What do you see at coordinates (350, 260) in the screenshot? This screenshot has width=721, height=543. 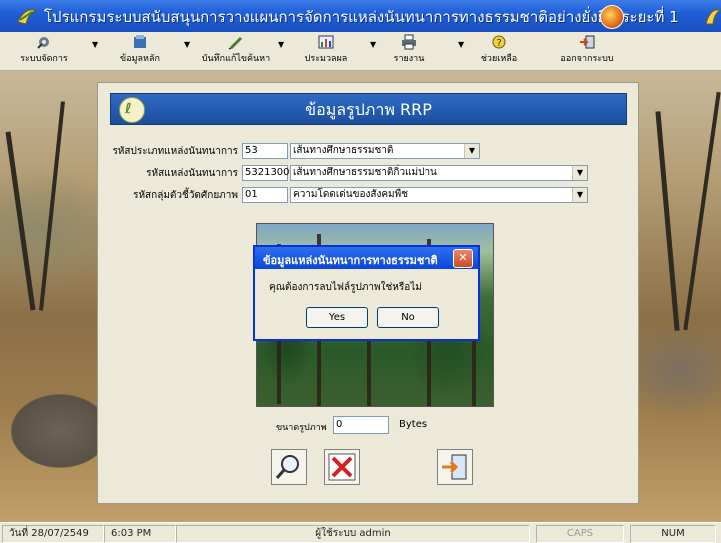 I see `dialog-title: ข้อมูลแหล่งนันทนาการทางธรรมชาติ` at bounding box center [350, 260].